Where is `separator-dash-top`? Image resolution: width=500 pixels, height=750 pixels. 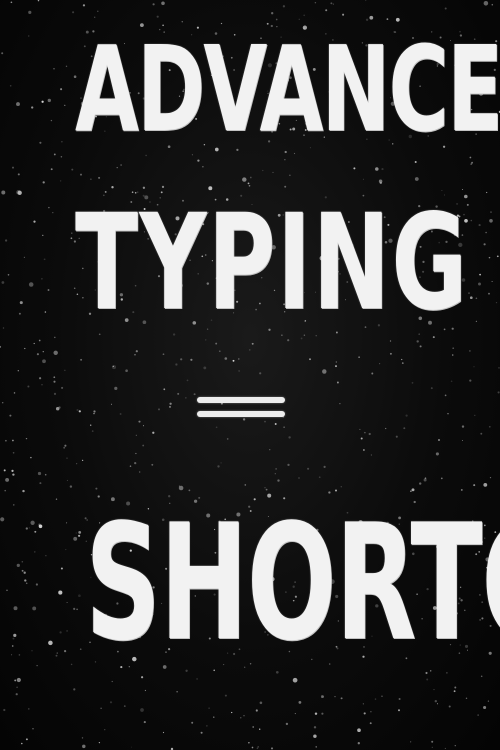
separator-dash-top is located at coordinates (241, 400).